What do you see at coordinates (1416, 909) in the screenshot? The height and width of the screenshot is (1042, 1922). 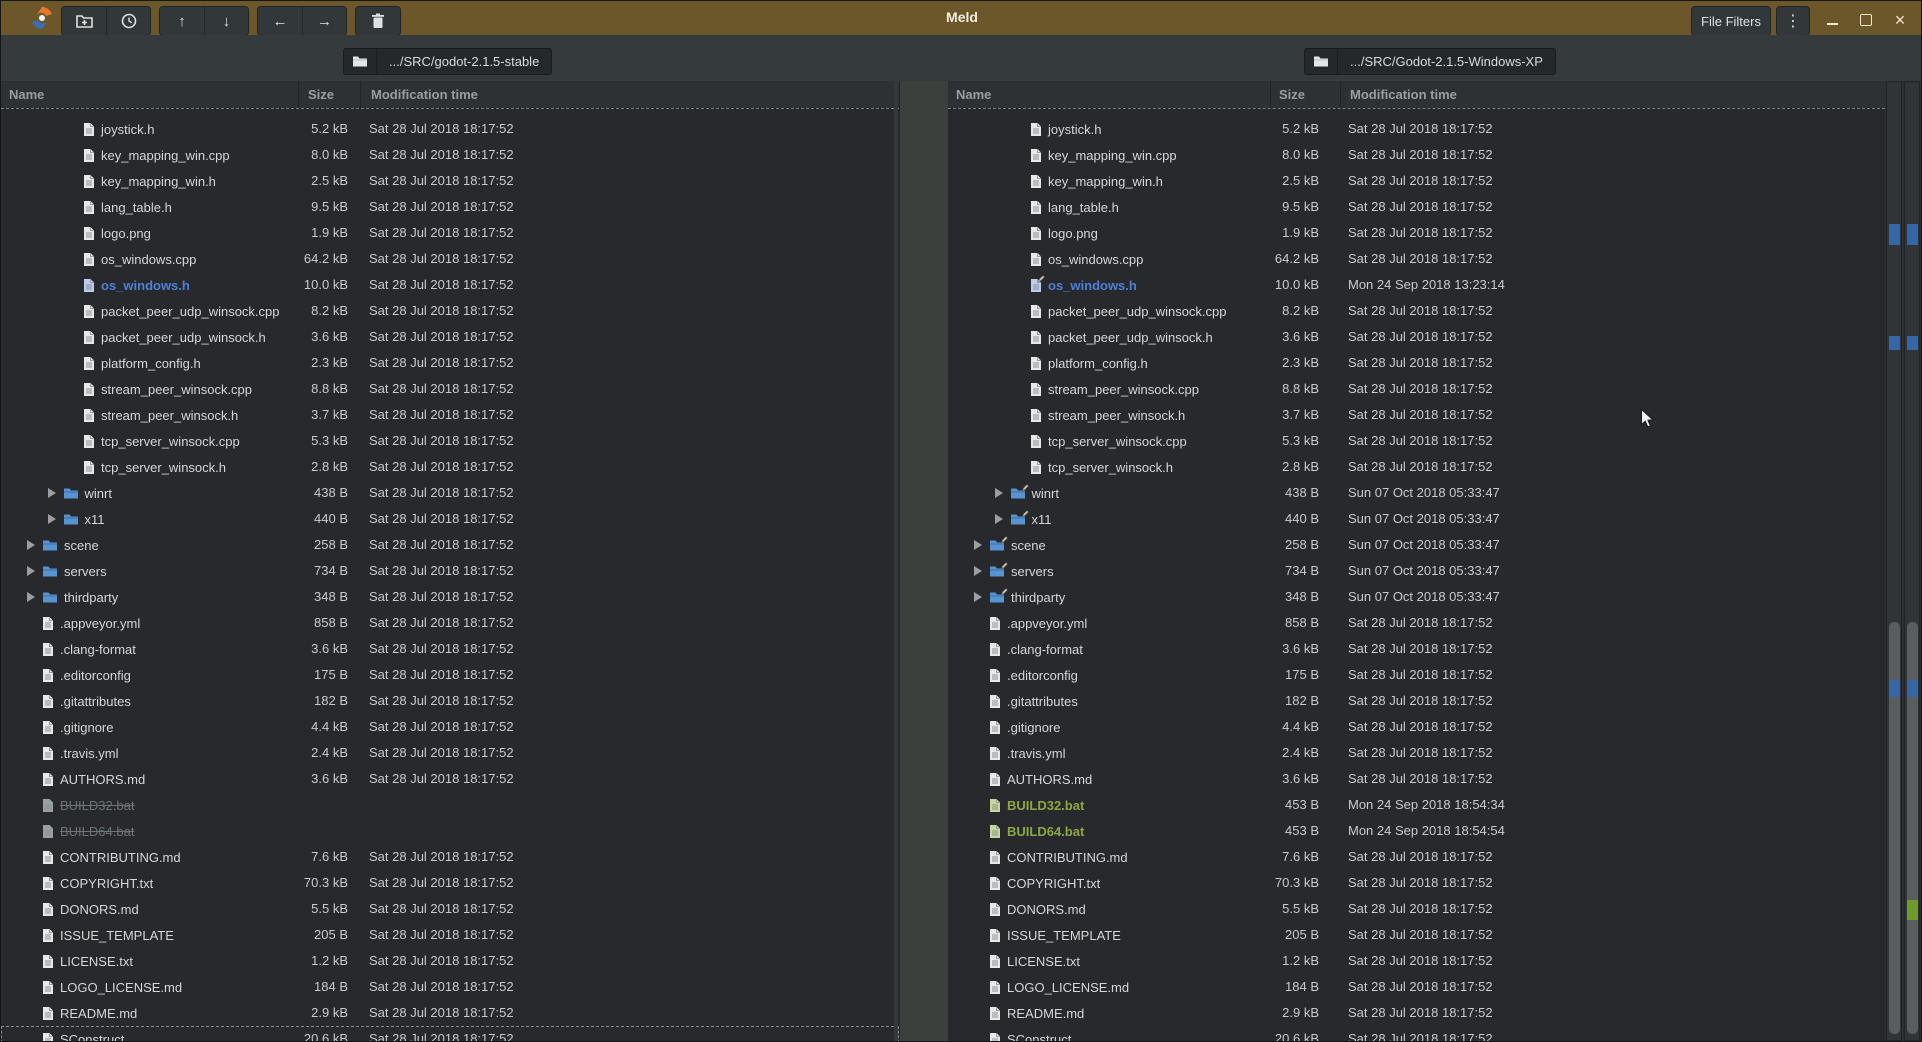 I see `file-row: DONORS.md 5.5 kB Sat 28 Jul 2018 18:17:52` at bounding box center [1416, 909].